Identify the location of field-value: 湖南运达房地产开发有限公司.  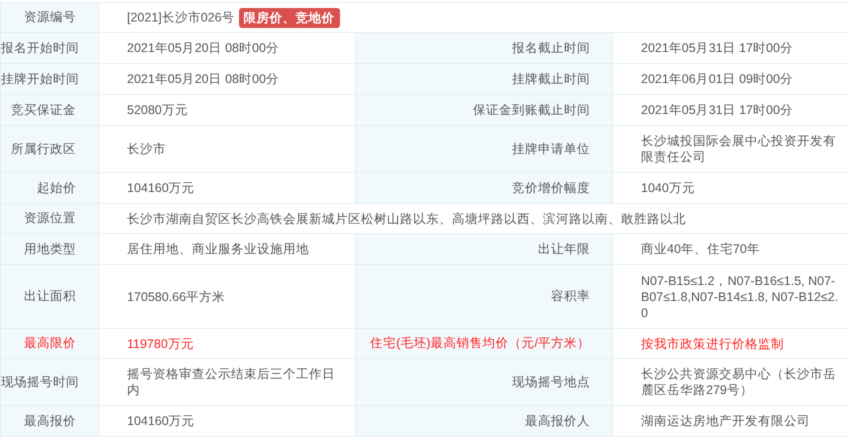
(731, 421).